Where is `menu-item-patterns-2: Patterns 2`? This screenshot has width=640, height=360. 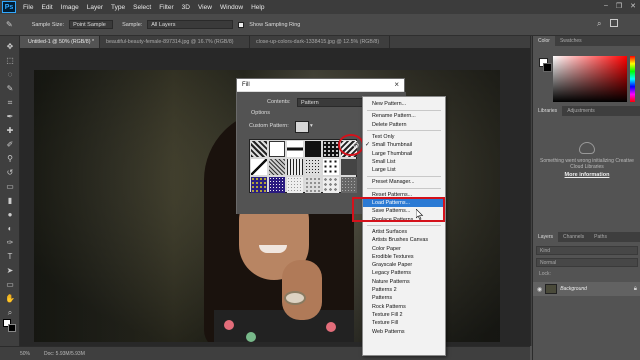 menu-item-patterns-2: Patterns 2 is located at coordinates (404, 290).